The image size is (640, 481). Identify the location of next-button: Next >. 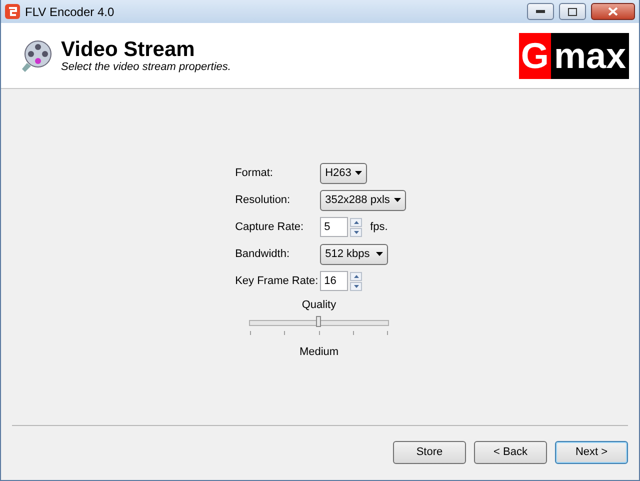
(591, 452).